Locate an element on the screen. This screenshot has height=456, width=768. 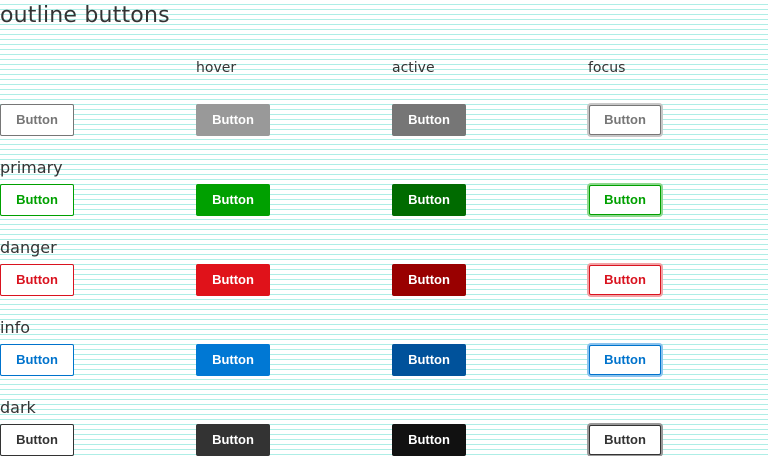
page-title: outline buttons is located at coordinates (85, 15).